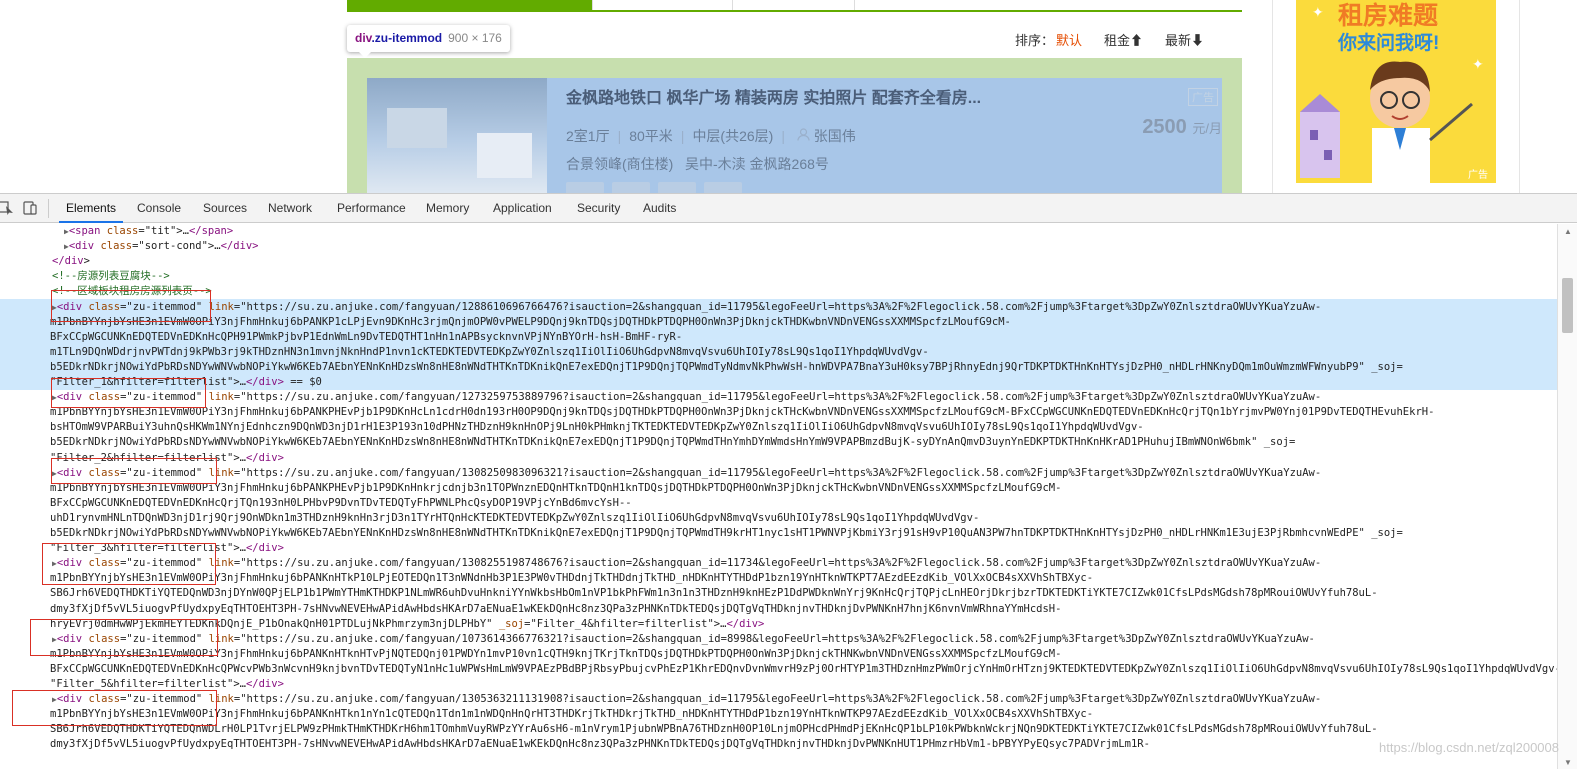 The image size is (1577, 769). What do you see at coordinates (91, 208) in the screenshot?
I see `tab-elements: Elements` at bounding box center [91, 208].